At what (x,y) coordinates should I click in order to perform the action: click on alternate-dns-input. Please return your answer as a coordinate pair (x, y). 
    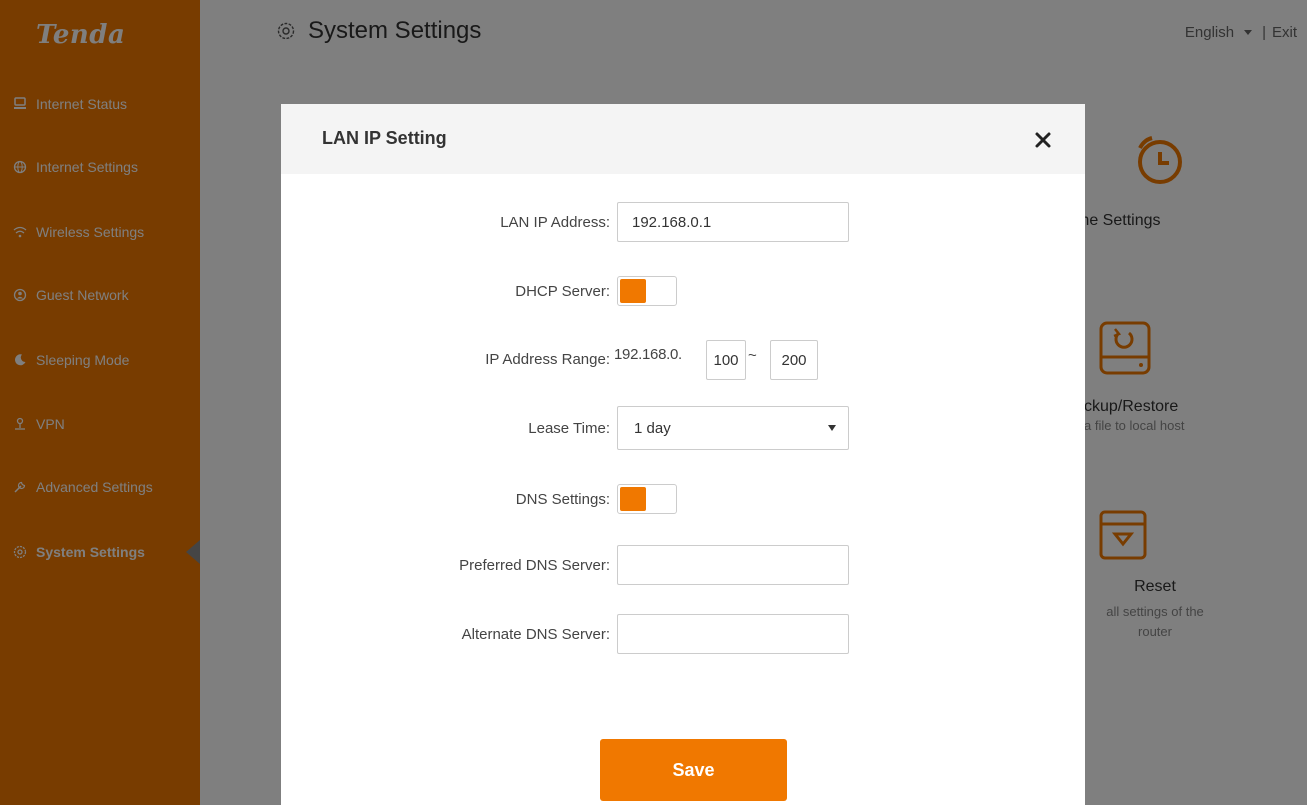
    Looking at the image, I should click on (733, 634).